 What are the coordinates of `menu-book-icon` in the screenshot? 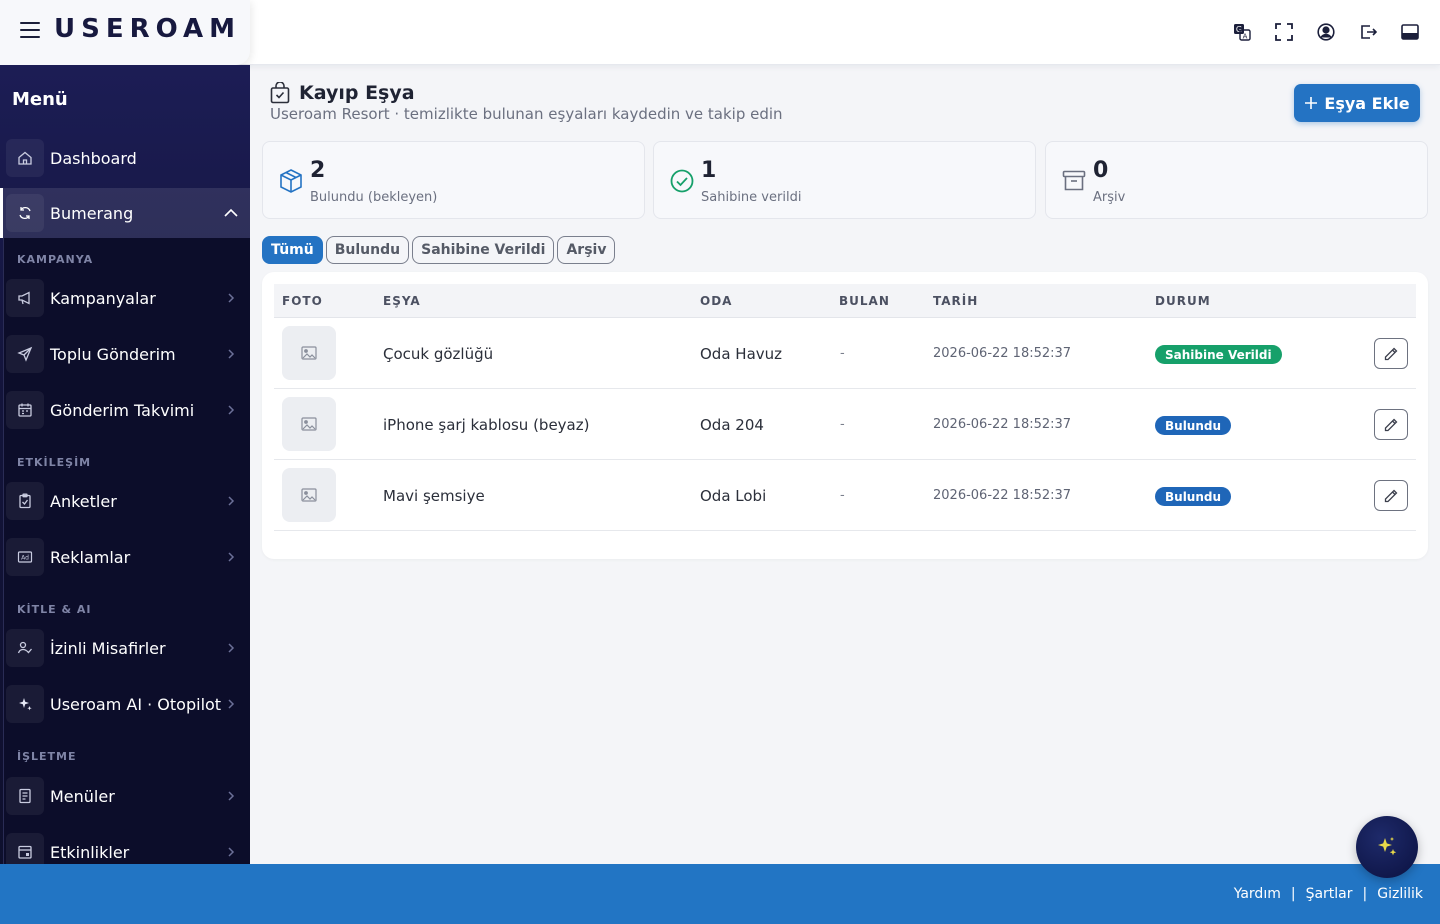 It's located at (25, 796).